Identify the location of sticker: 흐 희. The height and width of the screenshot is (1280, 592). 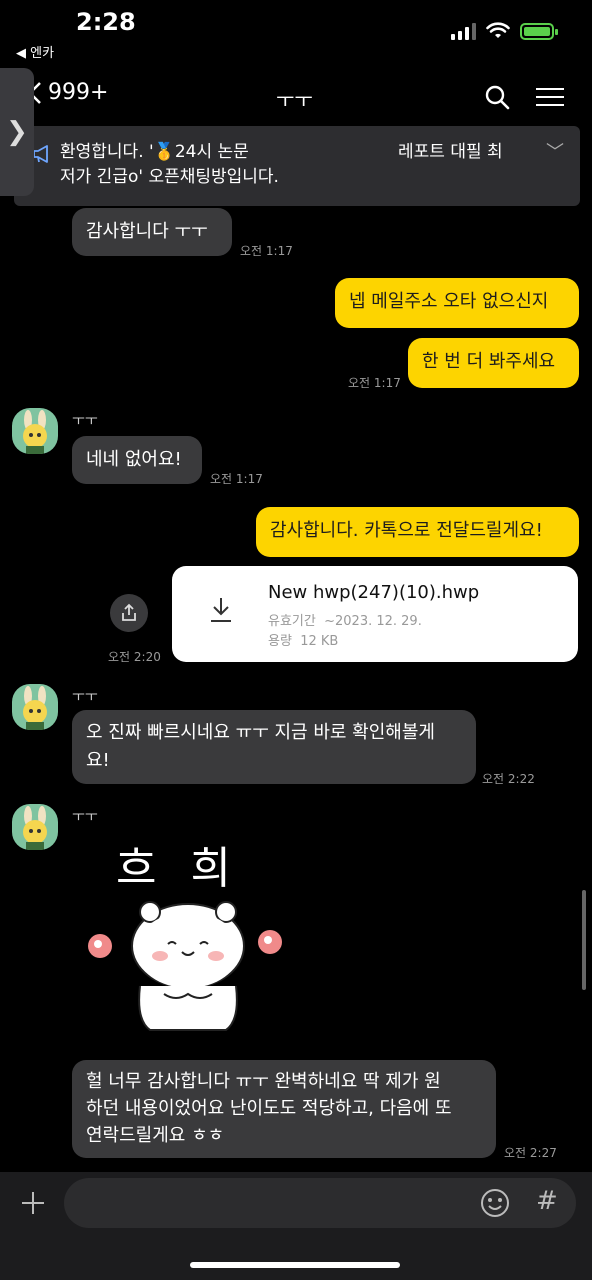
(190, 935).